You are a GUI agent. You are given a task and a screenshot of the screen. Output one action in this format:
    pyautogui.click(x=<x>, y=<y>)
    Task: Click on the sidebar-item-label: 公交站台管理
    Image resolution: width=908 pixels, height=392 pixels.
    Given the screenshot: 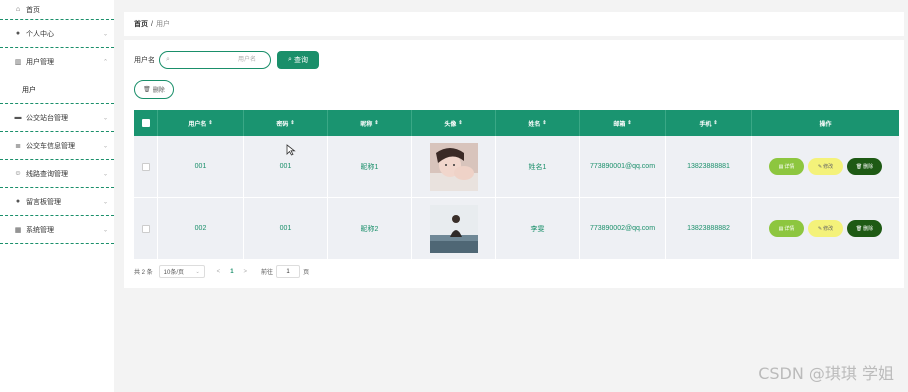 What is the action you would take?
    pyautogui.click(x=47, y=118)
    